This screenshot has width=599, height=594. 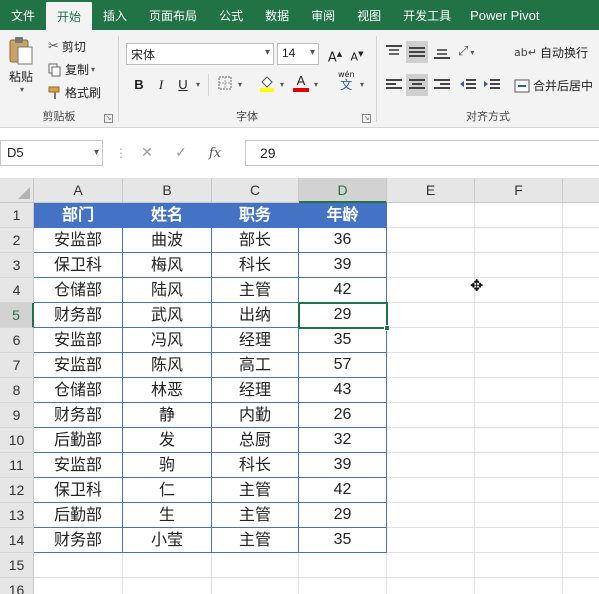 I want to click on row-header-16: 16, so click(x=17, y=586).